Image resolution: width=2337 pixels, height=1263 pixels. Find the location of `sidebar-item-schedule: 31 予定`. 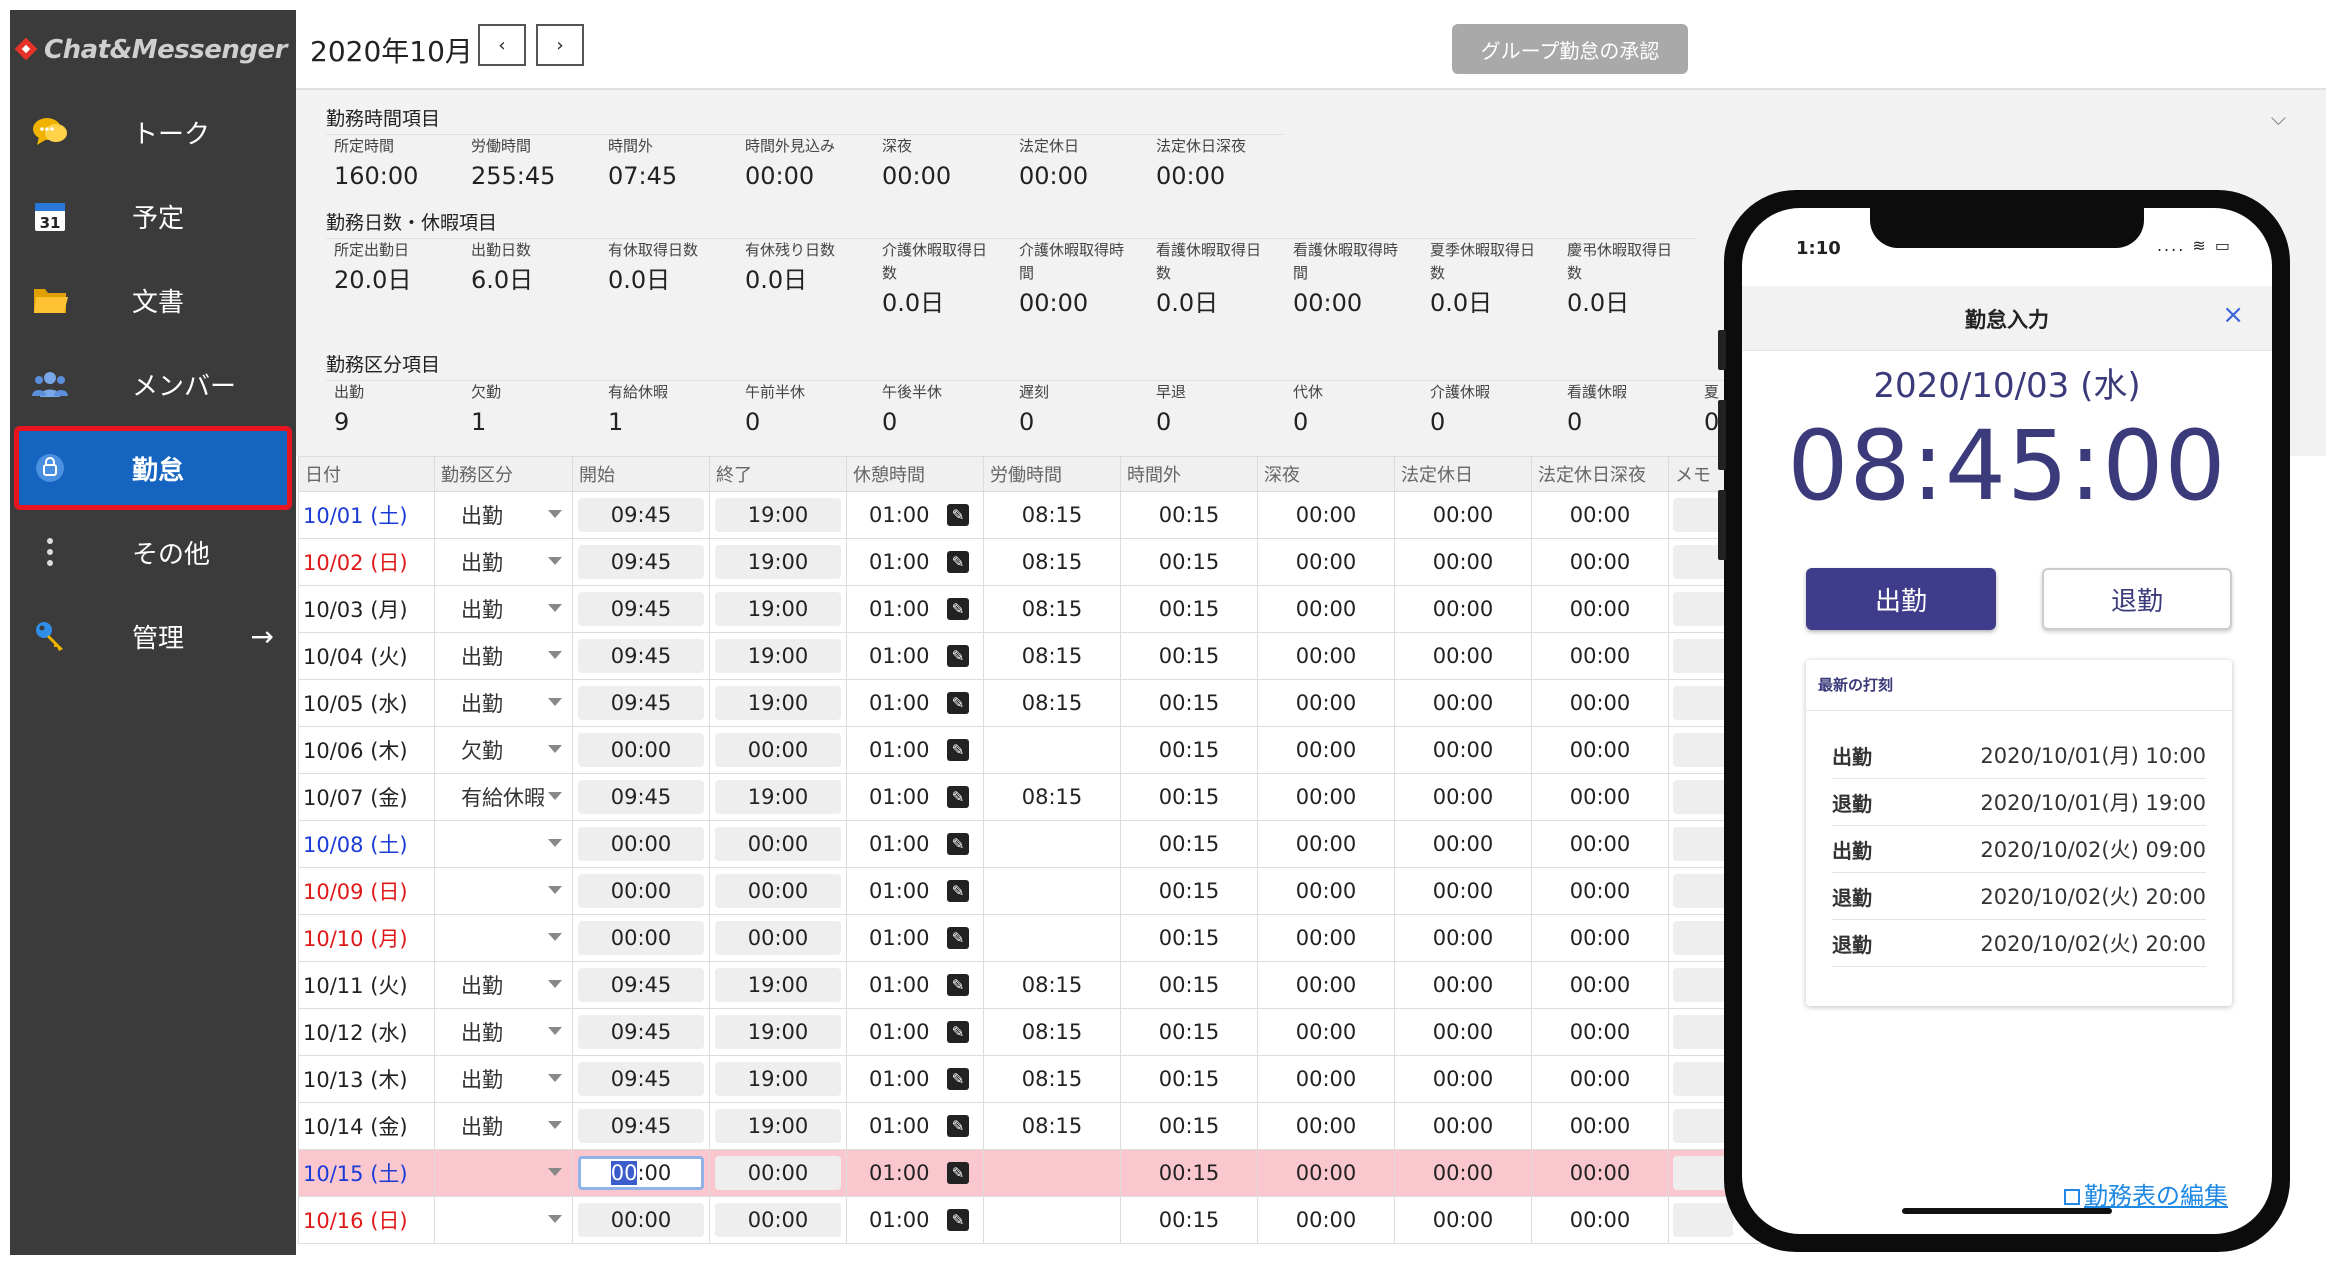

sidebar-item-schedule: 31 予定 is located at coordinates (153, 216).